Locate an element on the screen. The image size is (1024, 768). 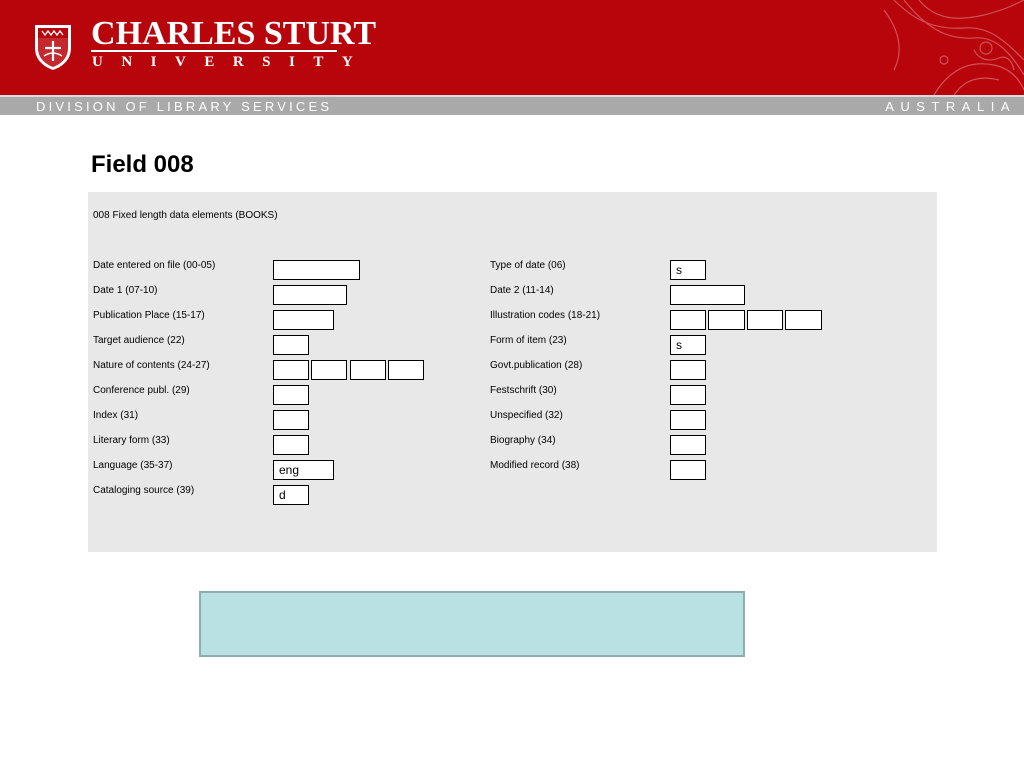
country-label: AUSTRALIA is located at coordinates (950, 106).